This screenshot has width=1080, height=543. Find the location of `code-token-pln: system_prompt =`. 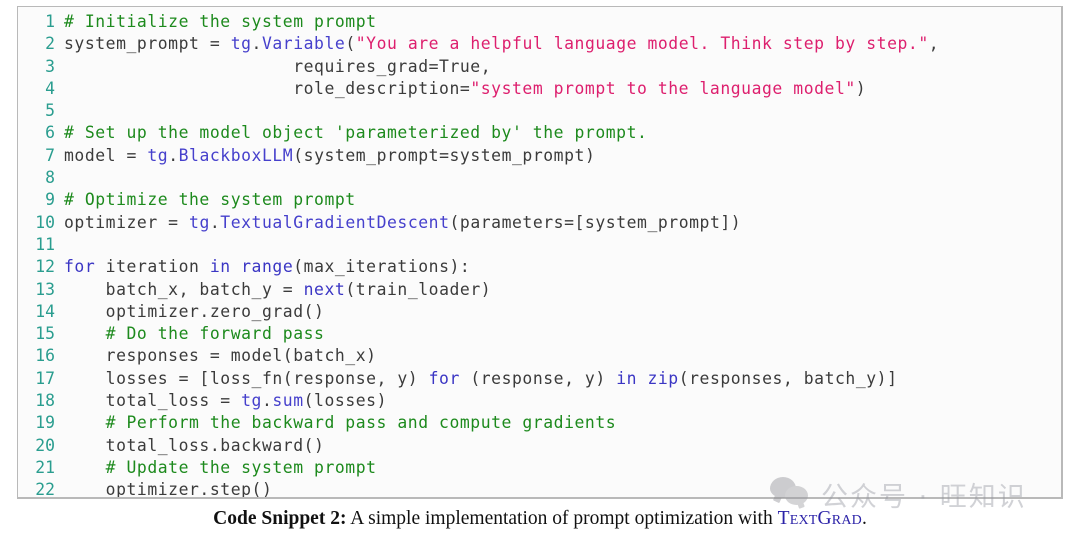

code-token-pln: system_prompt = is located at coordinates (147, 44).